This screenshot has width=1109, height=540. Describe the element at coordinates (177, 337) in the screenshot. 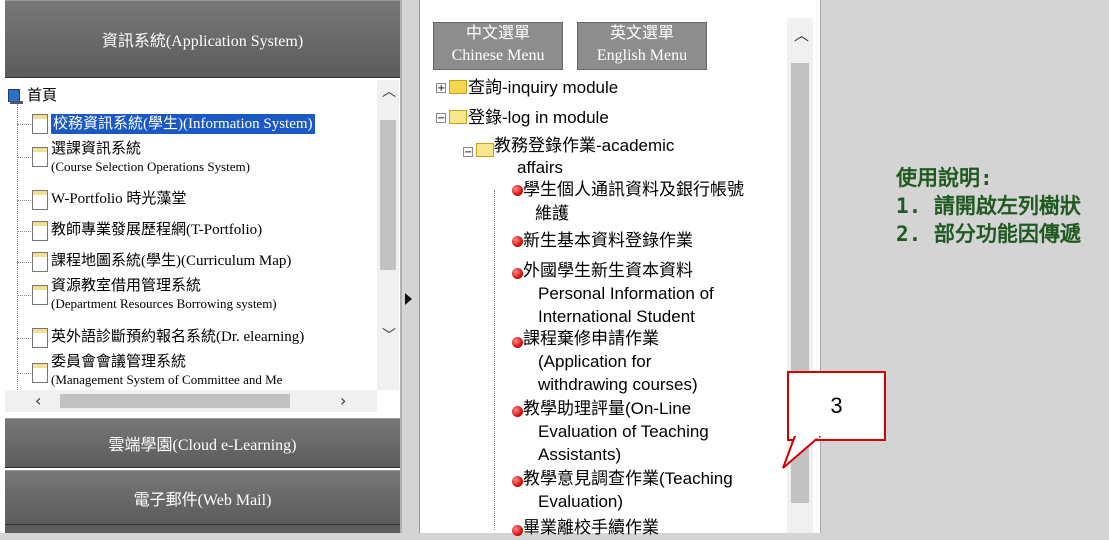

I see `tree-item-dr-elearning: 英外語診斷預約報名系統(Dr. elearning)` at that location.